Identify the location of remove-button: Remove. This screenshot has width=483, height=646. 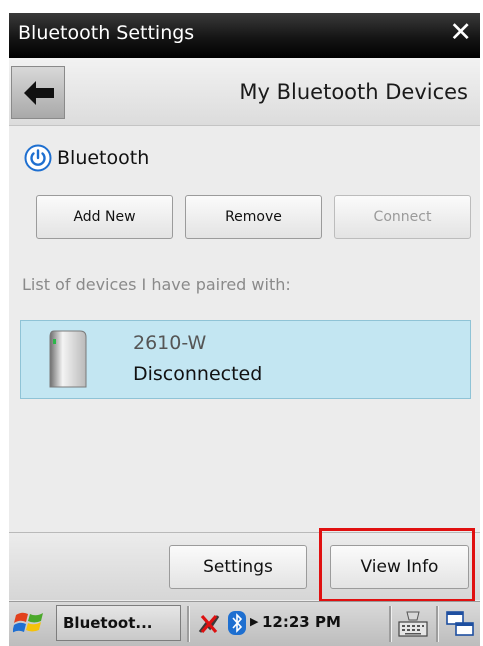
(253, 217).